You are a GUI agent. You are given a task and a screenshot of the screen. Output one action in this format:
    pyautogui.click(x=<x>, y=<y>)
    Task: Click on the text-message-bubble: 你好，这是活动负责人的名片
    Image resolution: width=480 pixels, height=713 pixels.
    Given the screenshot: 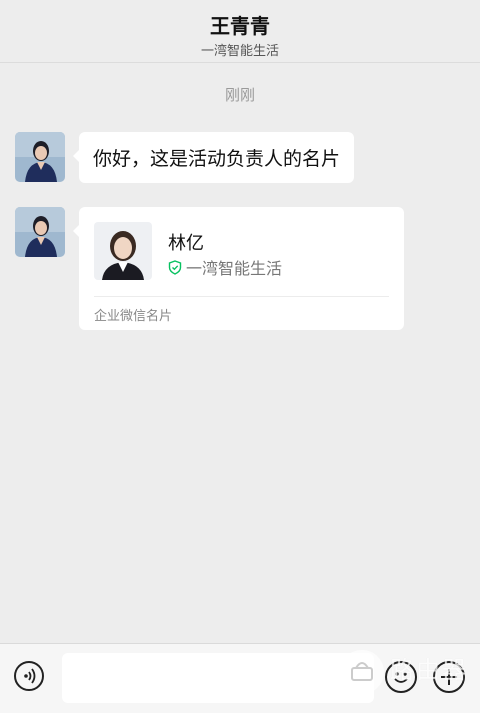 What is the action you would take?
    pyautogui.click(x=213, y=157)
    